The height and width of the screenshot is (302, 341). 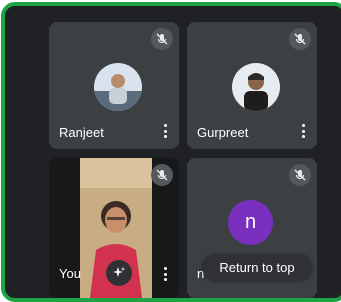 What do you see at coordinates (119, 273) in the screenshot?
I see `sparkle-effects-icon` at bounding box center [119, 273].